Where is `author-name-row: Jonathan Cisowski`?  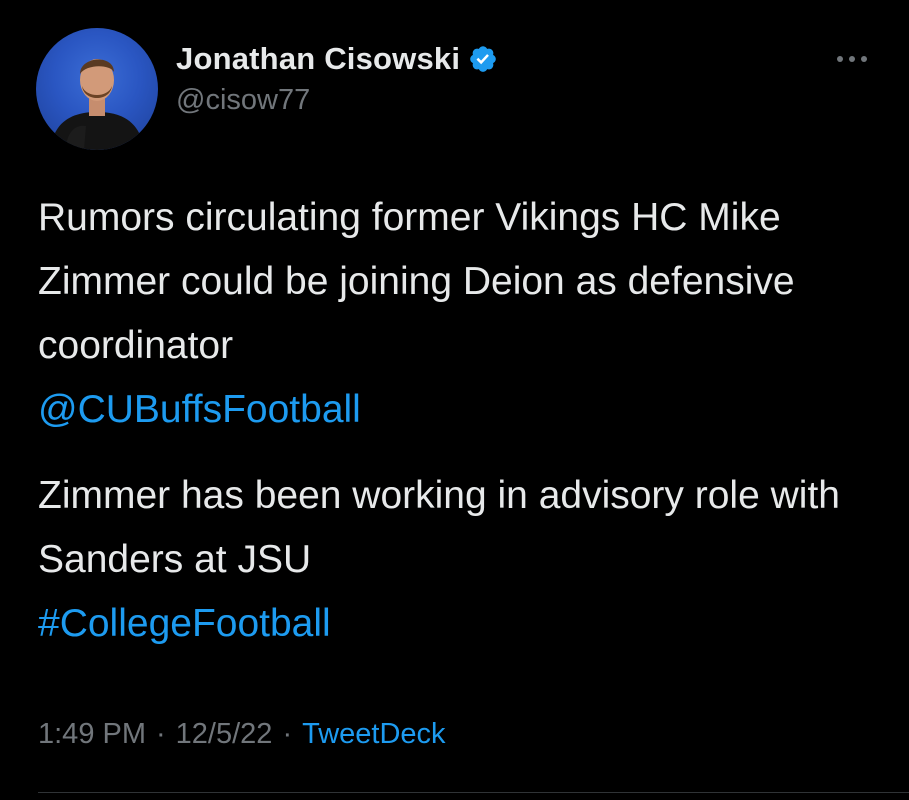 author-name-row: Jonathan Cisowski is located at coordinates (337, 59).